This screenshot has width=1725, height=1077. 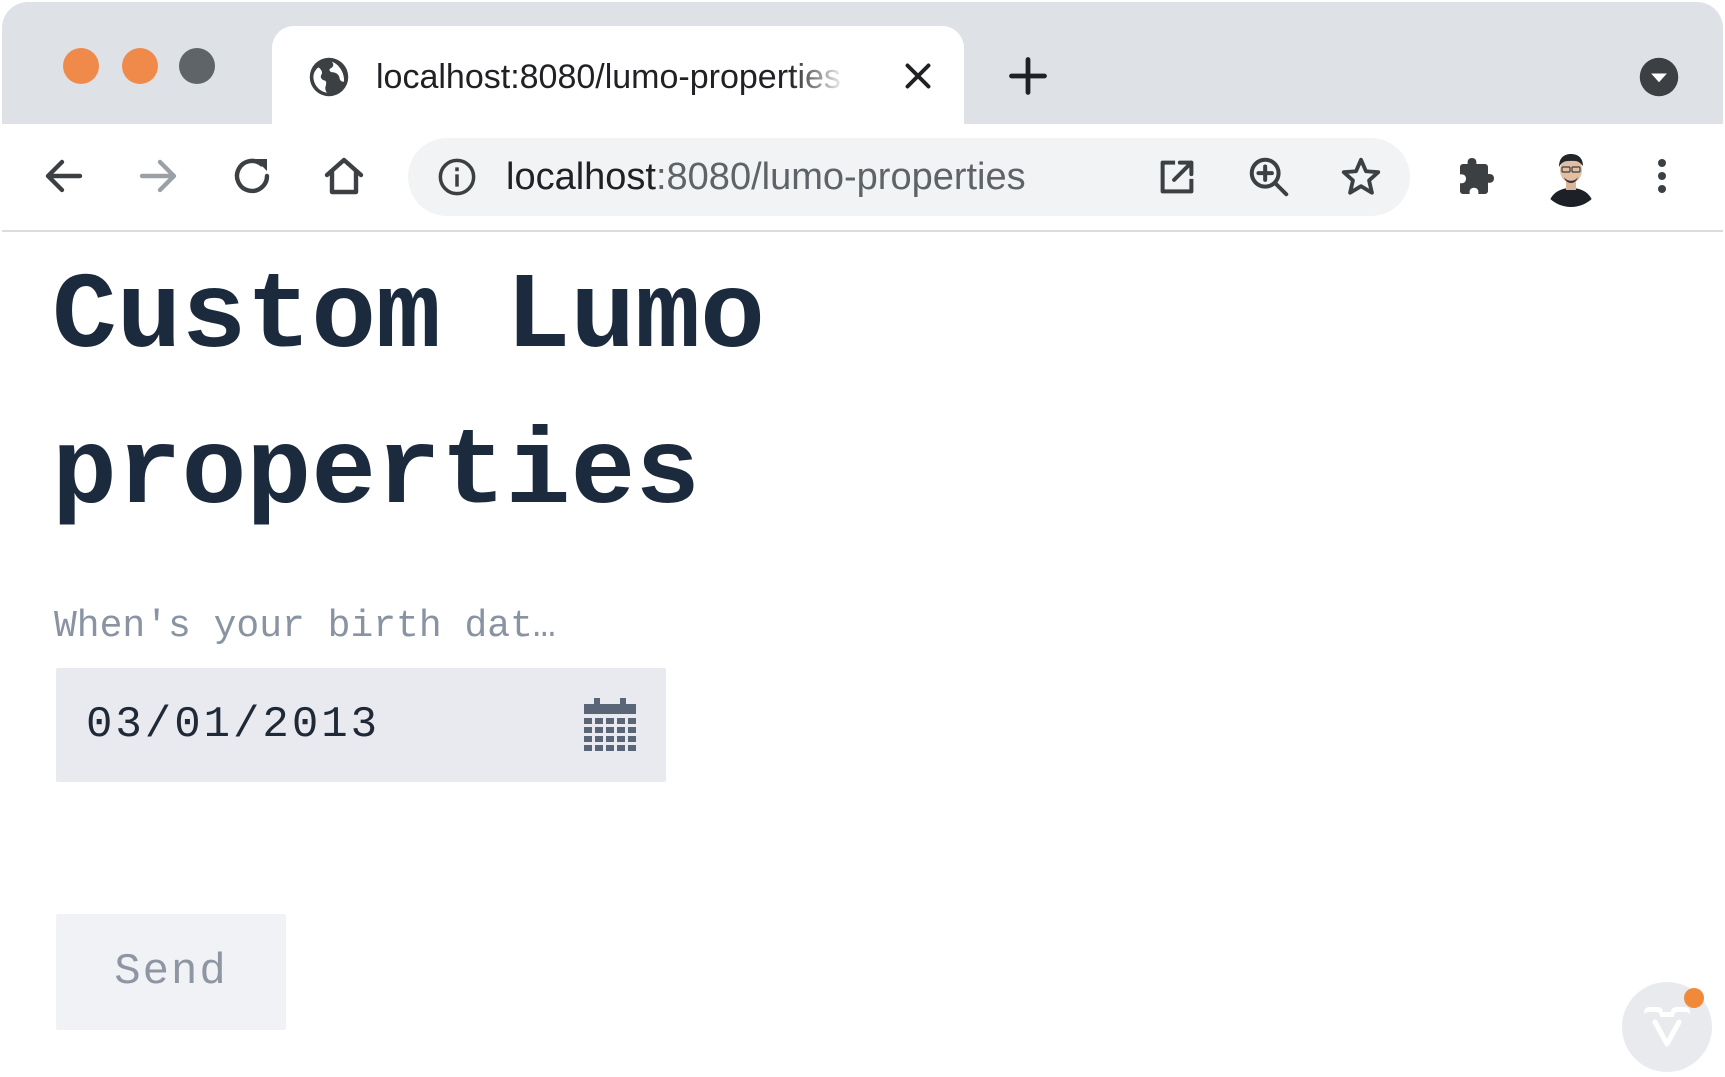 I want to click on url-path: :8080/lumo-properties, so click(x=840, y=177).